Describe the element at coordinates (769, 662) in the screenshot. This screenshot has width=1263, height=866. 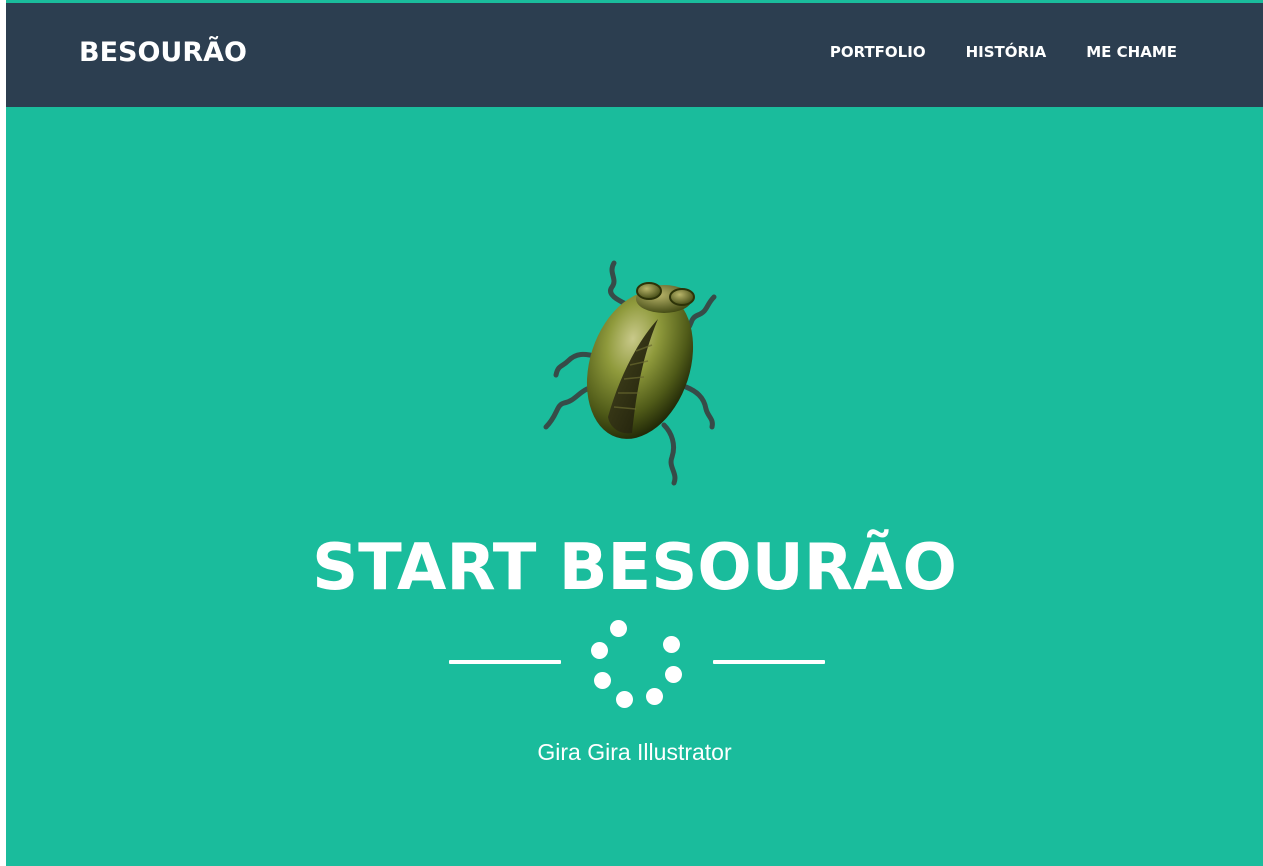
I see `divider-line-right` at that location.